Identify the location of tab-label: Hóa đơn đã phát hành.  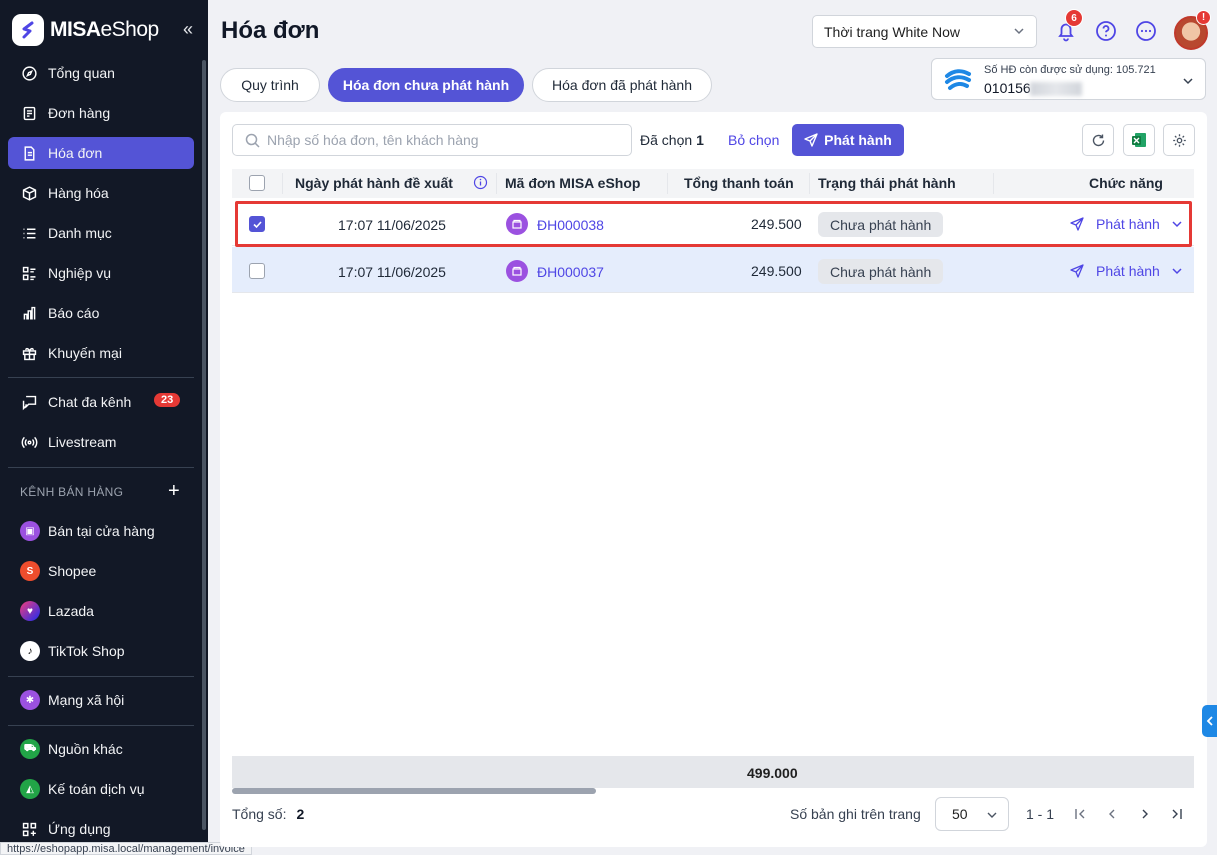
(622, 85).